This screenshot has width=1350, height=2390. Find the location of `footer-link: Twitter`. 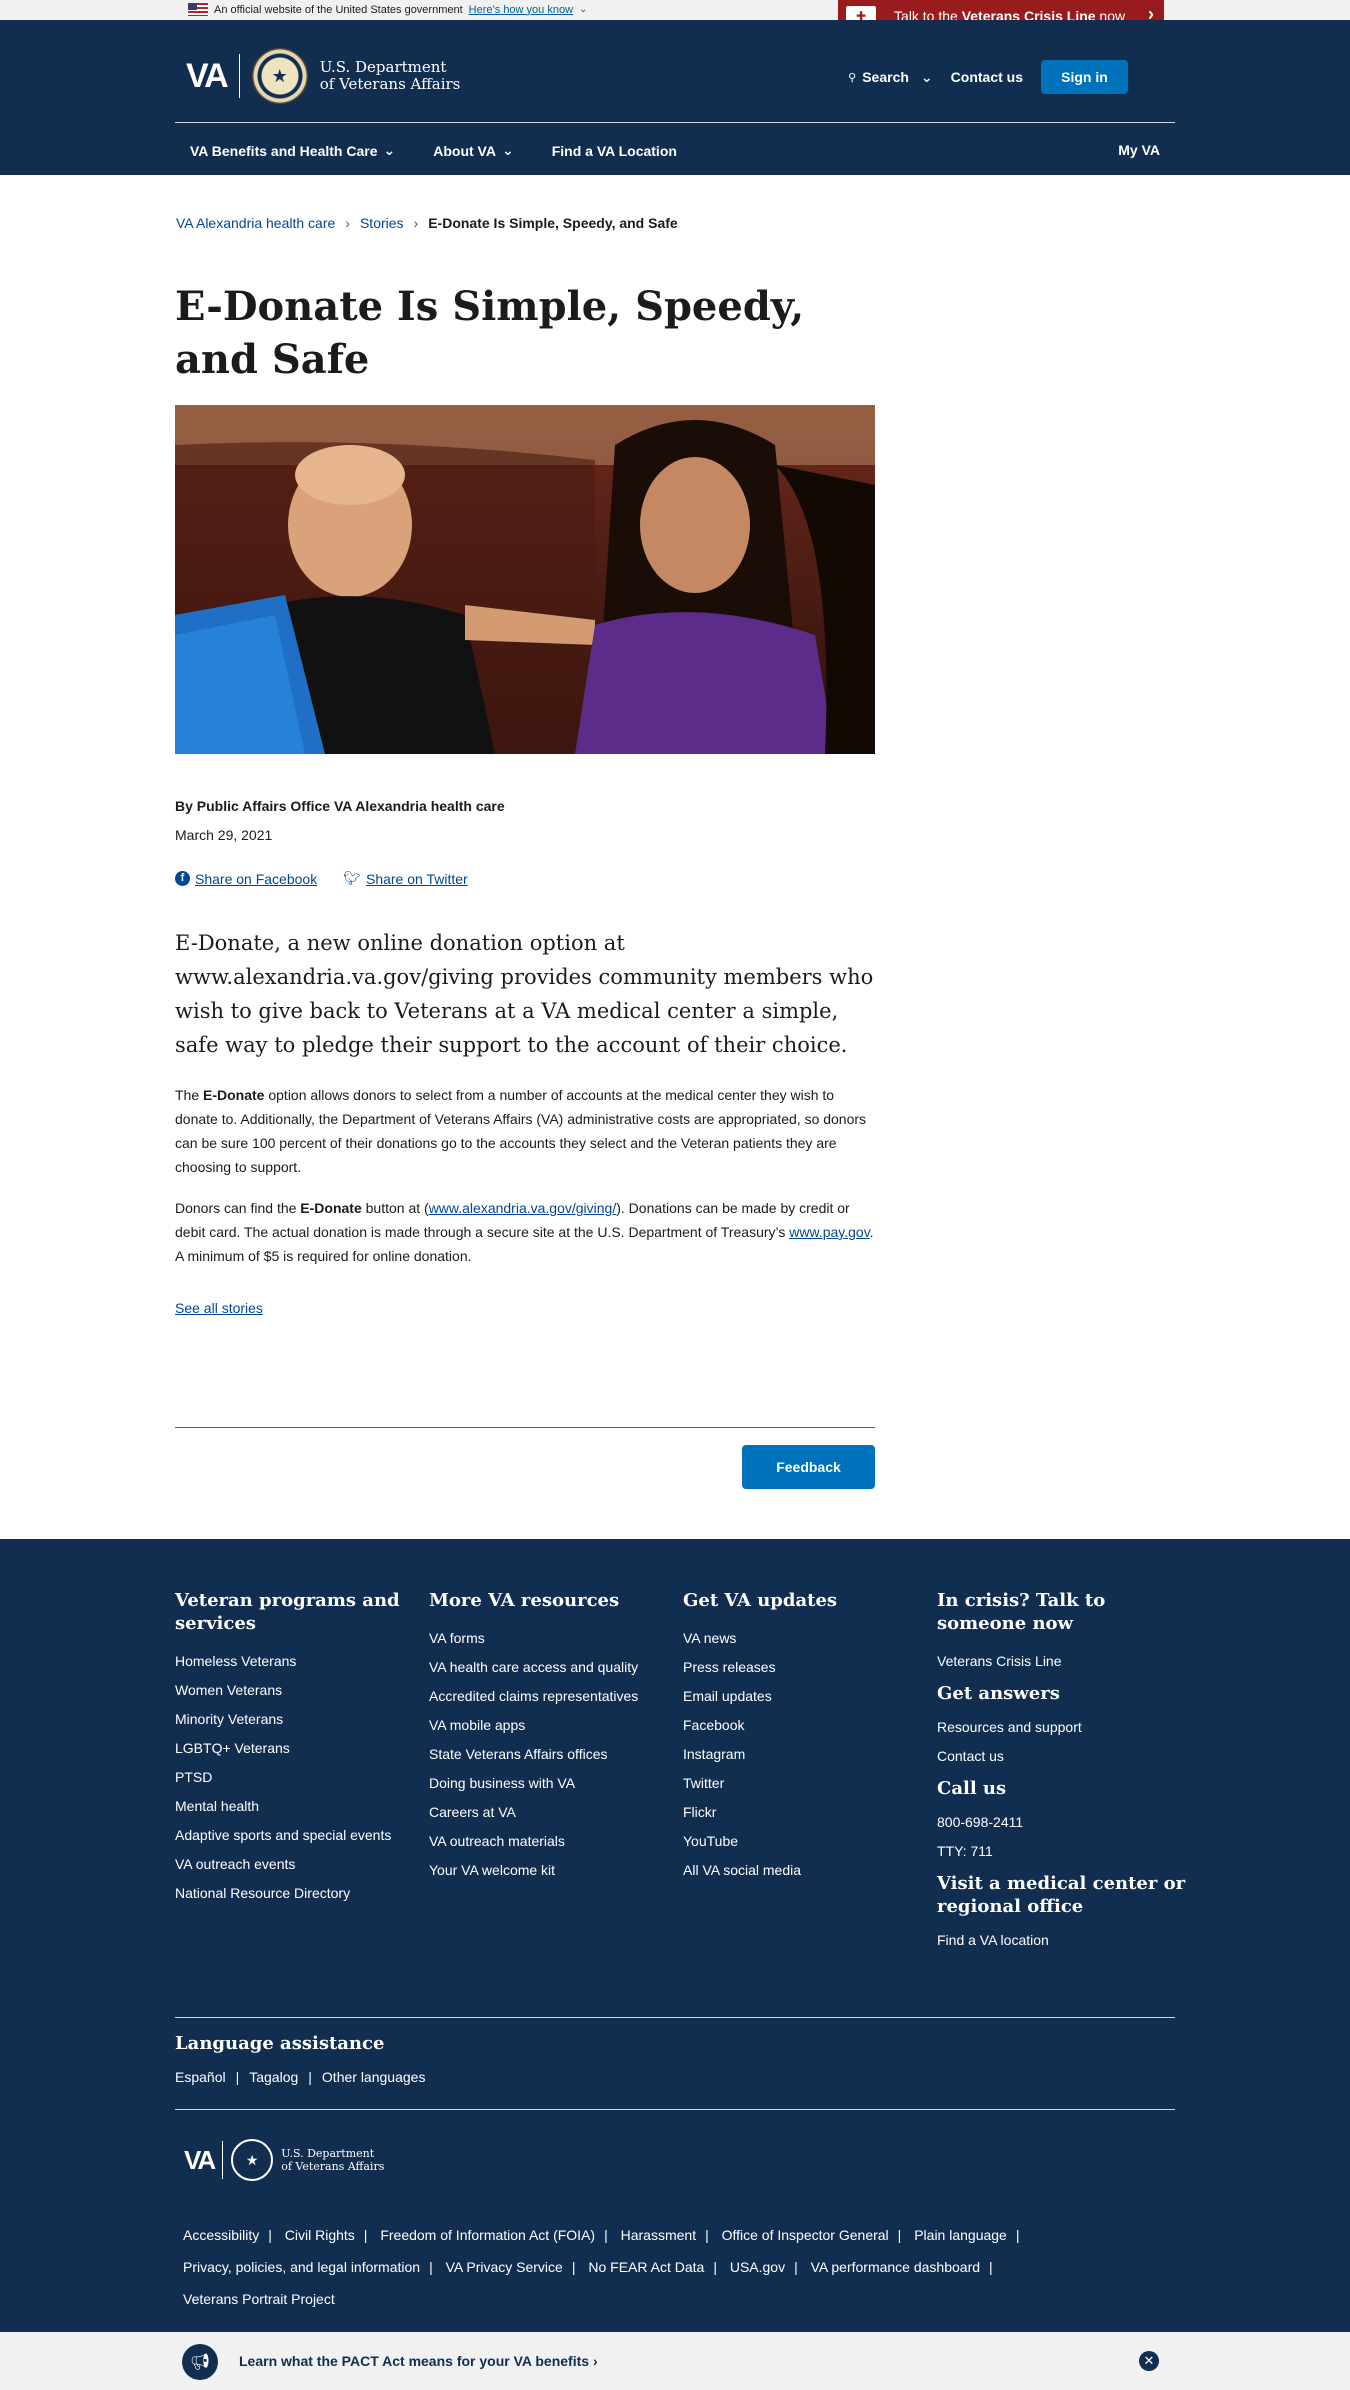

footer-link: Twitter is located at coordinates (803, 1783).